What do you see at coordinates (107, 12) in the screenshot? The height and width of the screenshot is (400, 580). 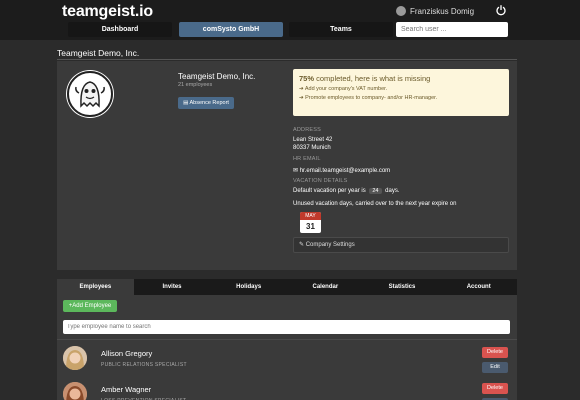 I see `app-logo: teamgeist.io` at bounding box center [107, 12].